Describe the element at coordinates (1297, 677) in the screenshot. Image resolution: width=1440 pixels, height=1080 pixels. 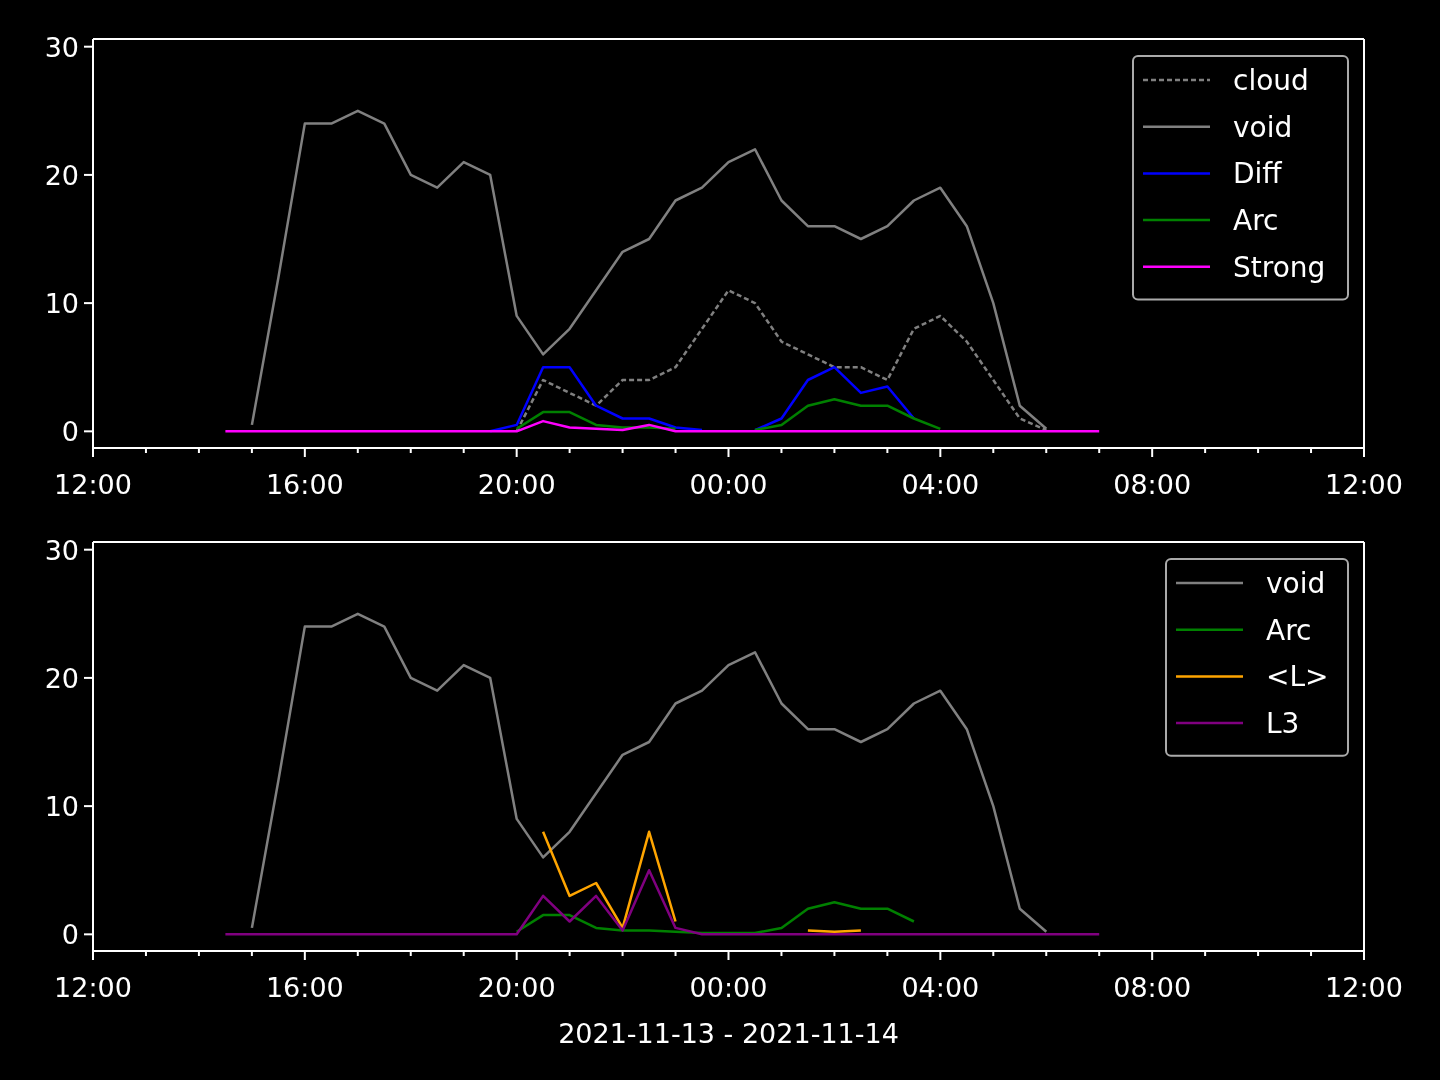
I see `legend-label: <L>` at that location.